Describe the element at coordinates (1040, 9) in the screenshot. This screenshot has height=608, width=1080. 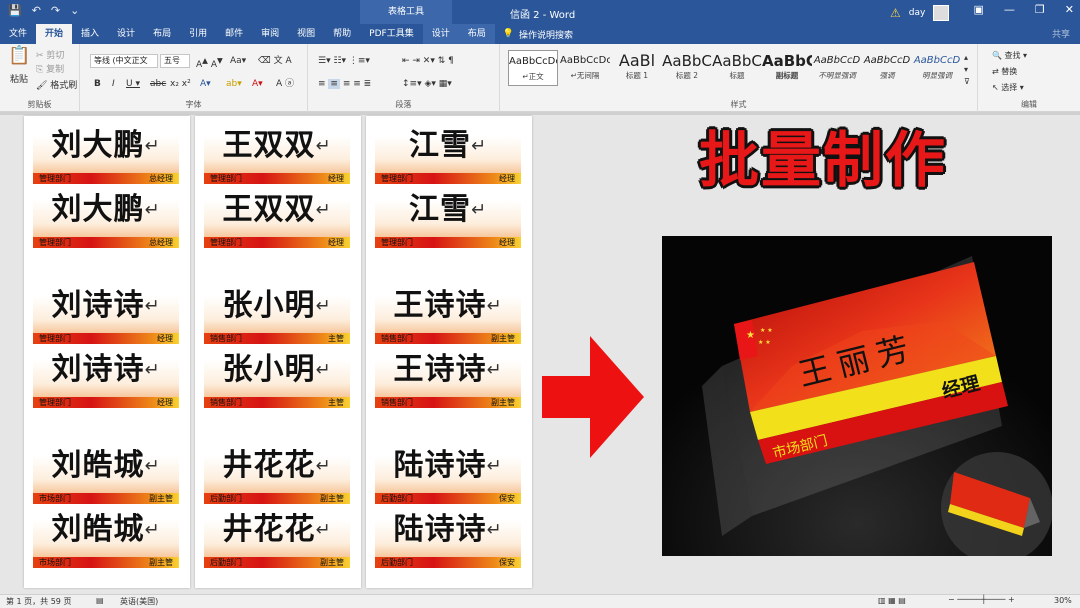
I see `restore-icon: ❐` at that location.